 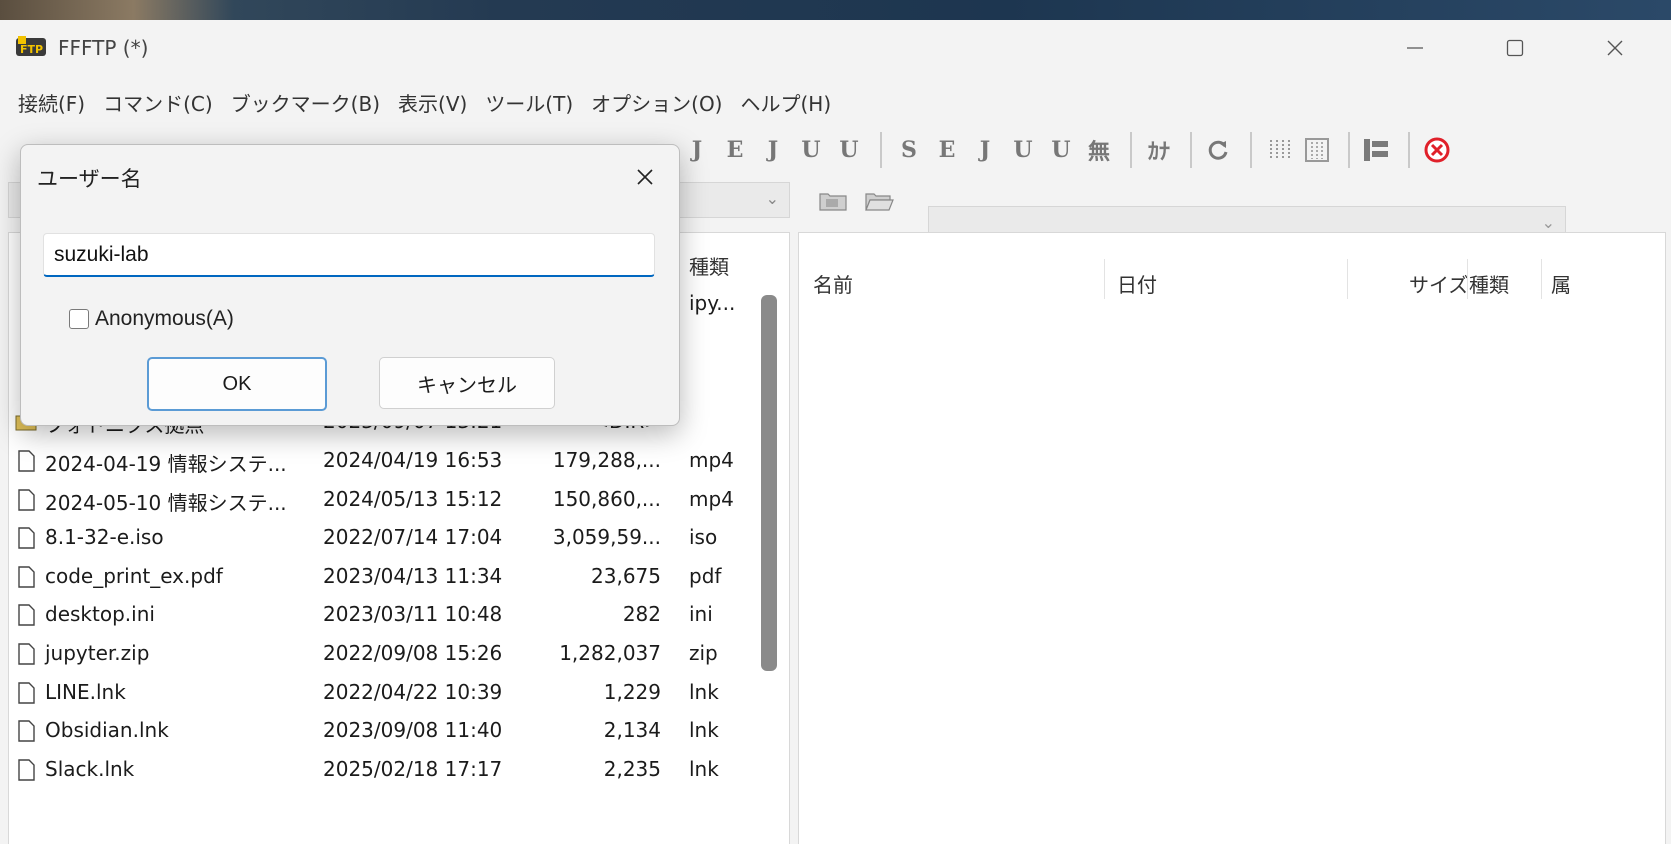 What do you see at coordinates (51, 100) in the screenshot?
I see `menu-connect: 接続(F)` at bounding box center [51, 100].